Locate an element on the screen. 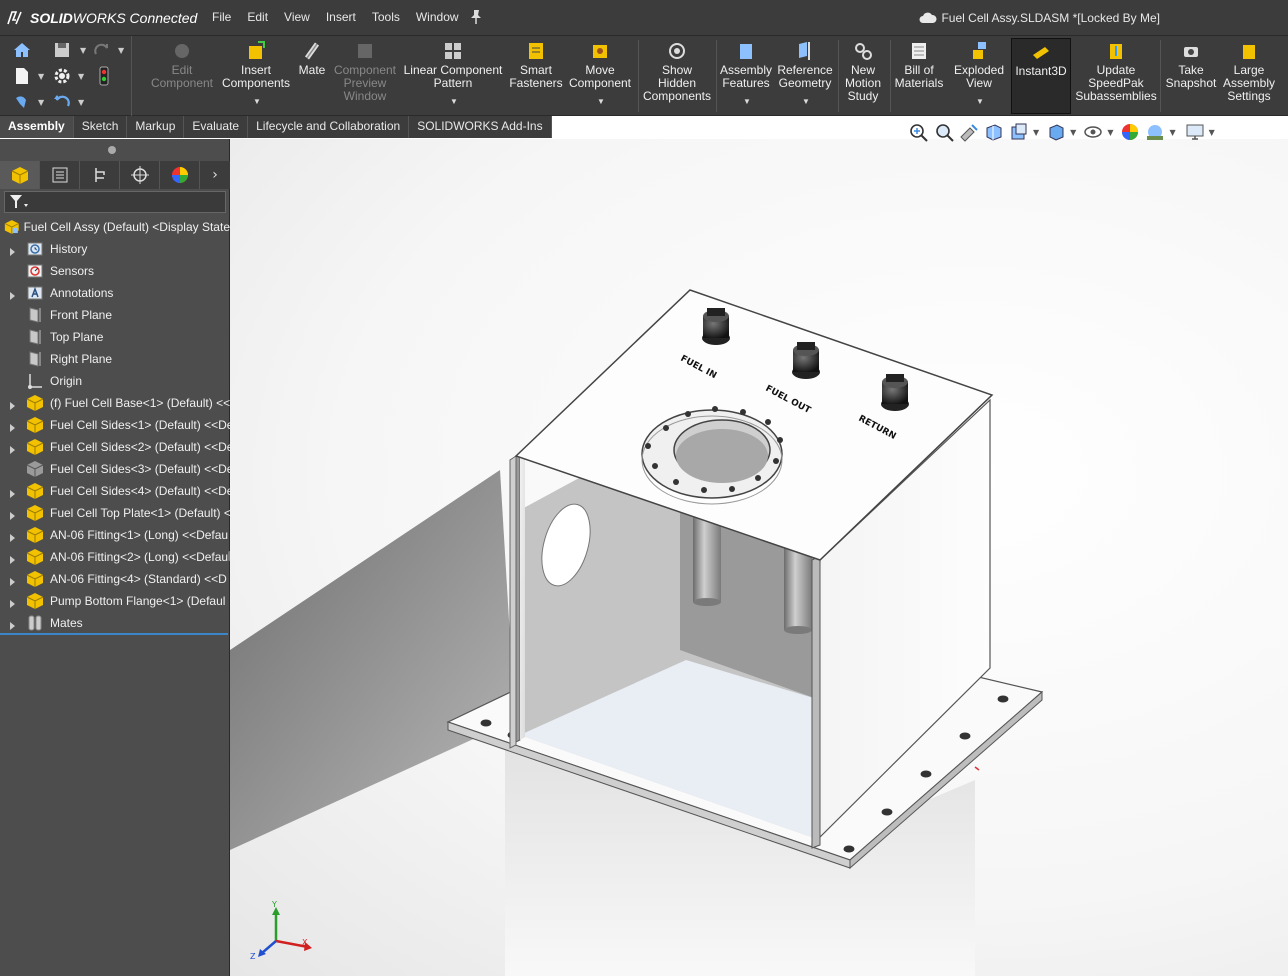  displaymanager-tab is located at coordinates (180, 175).